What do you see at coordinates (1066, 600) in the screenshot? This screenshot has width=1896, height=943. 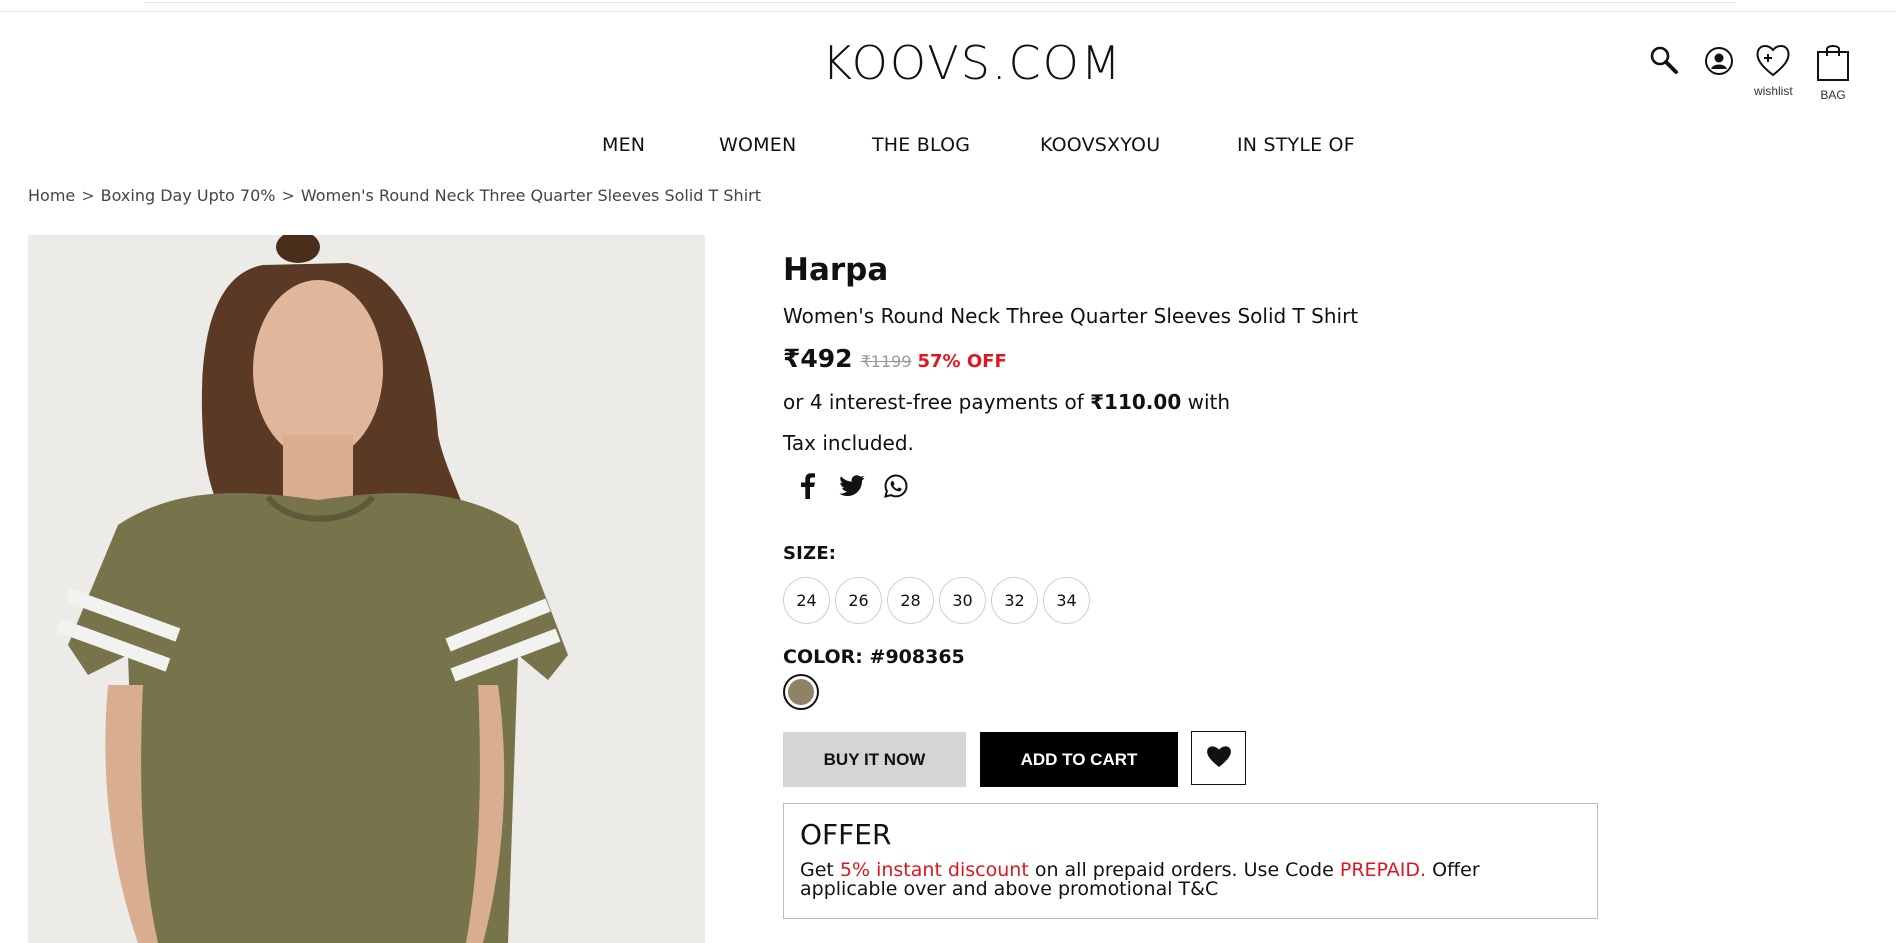 I see `size-option: 34` at bounding box center [1066, 600].